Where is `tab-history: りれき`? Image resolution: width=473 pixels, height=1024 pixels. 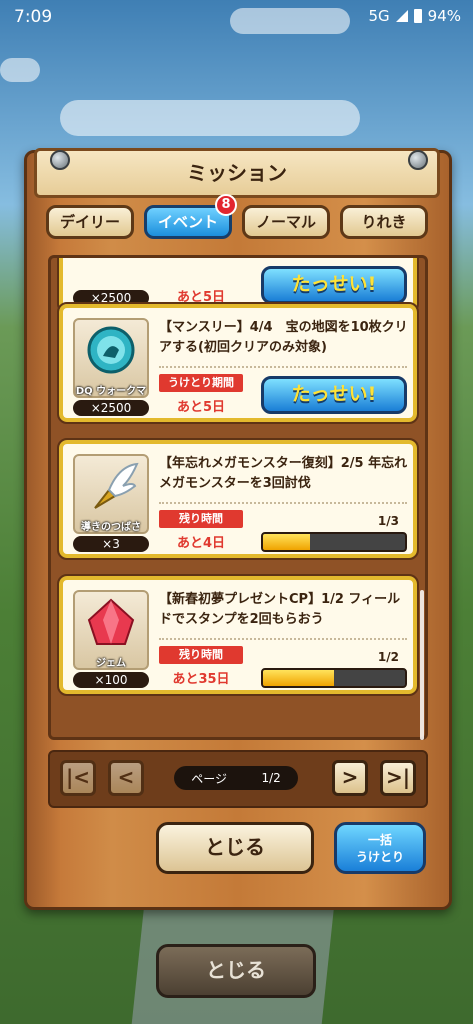
tab-history: りれき is located at coordinates (384, 222).